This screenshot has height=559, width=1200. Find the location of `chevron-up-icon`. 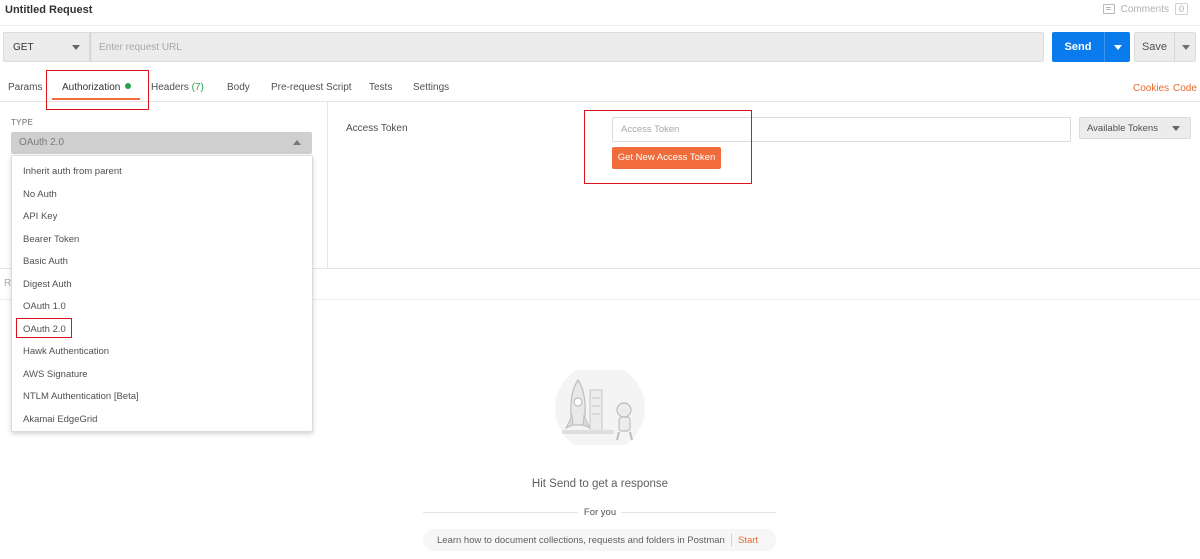

chevron-up-icon is located at coordinates (297, 142).